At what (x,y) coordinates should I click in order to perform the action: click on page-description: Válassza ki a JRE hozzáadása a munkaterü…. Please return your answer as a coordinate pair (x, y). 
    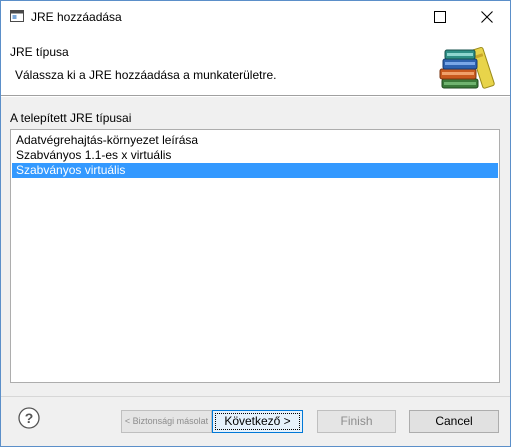
    Looking at the image, I should click on (146, 75).